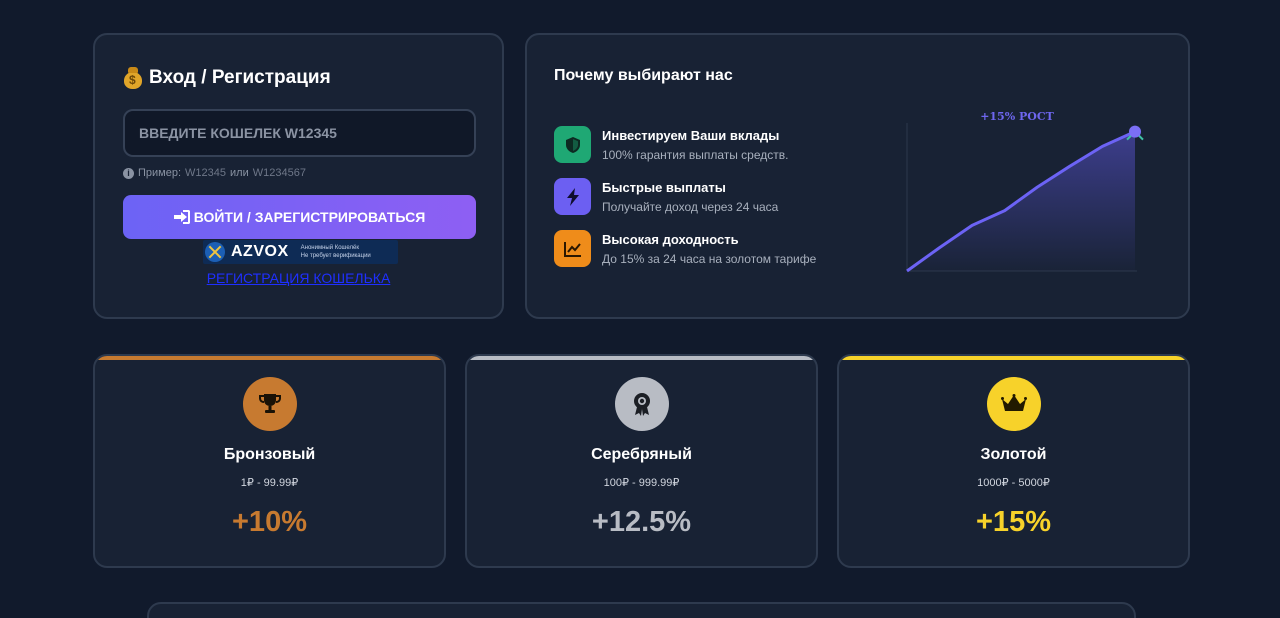 The width and height of the screenshot is (1280, 618). What do you see at coordinates (336, 252) in the screenshot?
I see `azvox-tagline: Анонимный Кошелёк Не требует верификации` at bounding box center [336, 252].